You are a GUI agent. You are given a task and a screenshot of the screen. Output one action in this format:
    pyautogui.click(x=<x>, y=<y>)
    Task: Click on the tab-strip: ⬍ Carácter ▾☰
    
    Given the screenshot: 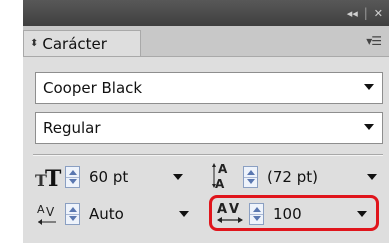 What is the action you would take?
    pyautogui.click(x=206, y=41)
    